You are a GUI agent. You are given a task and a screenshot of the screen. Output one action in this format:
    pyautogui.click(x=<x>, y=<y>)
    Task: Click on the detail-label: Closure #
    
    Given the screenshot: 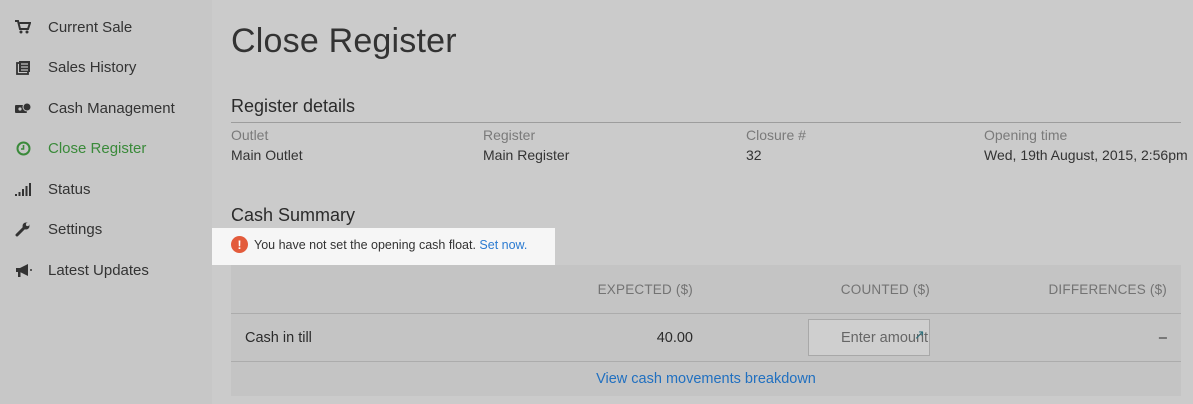 What is the action you would take?
    pyautogui.click(x=776, y=135)
    